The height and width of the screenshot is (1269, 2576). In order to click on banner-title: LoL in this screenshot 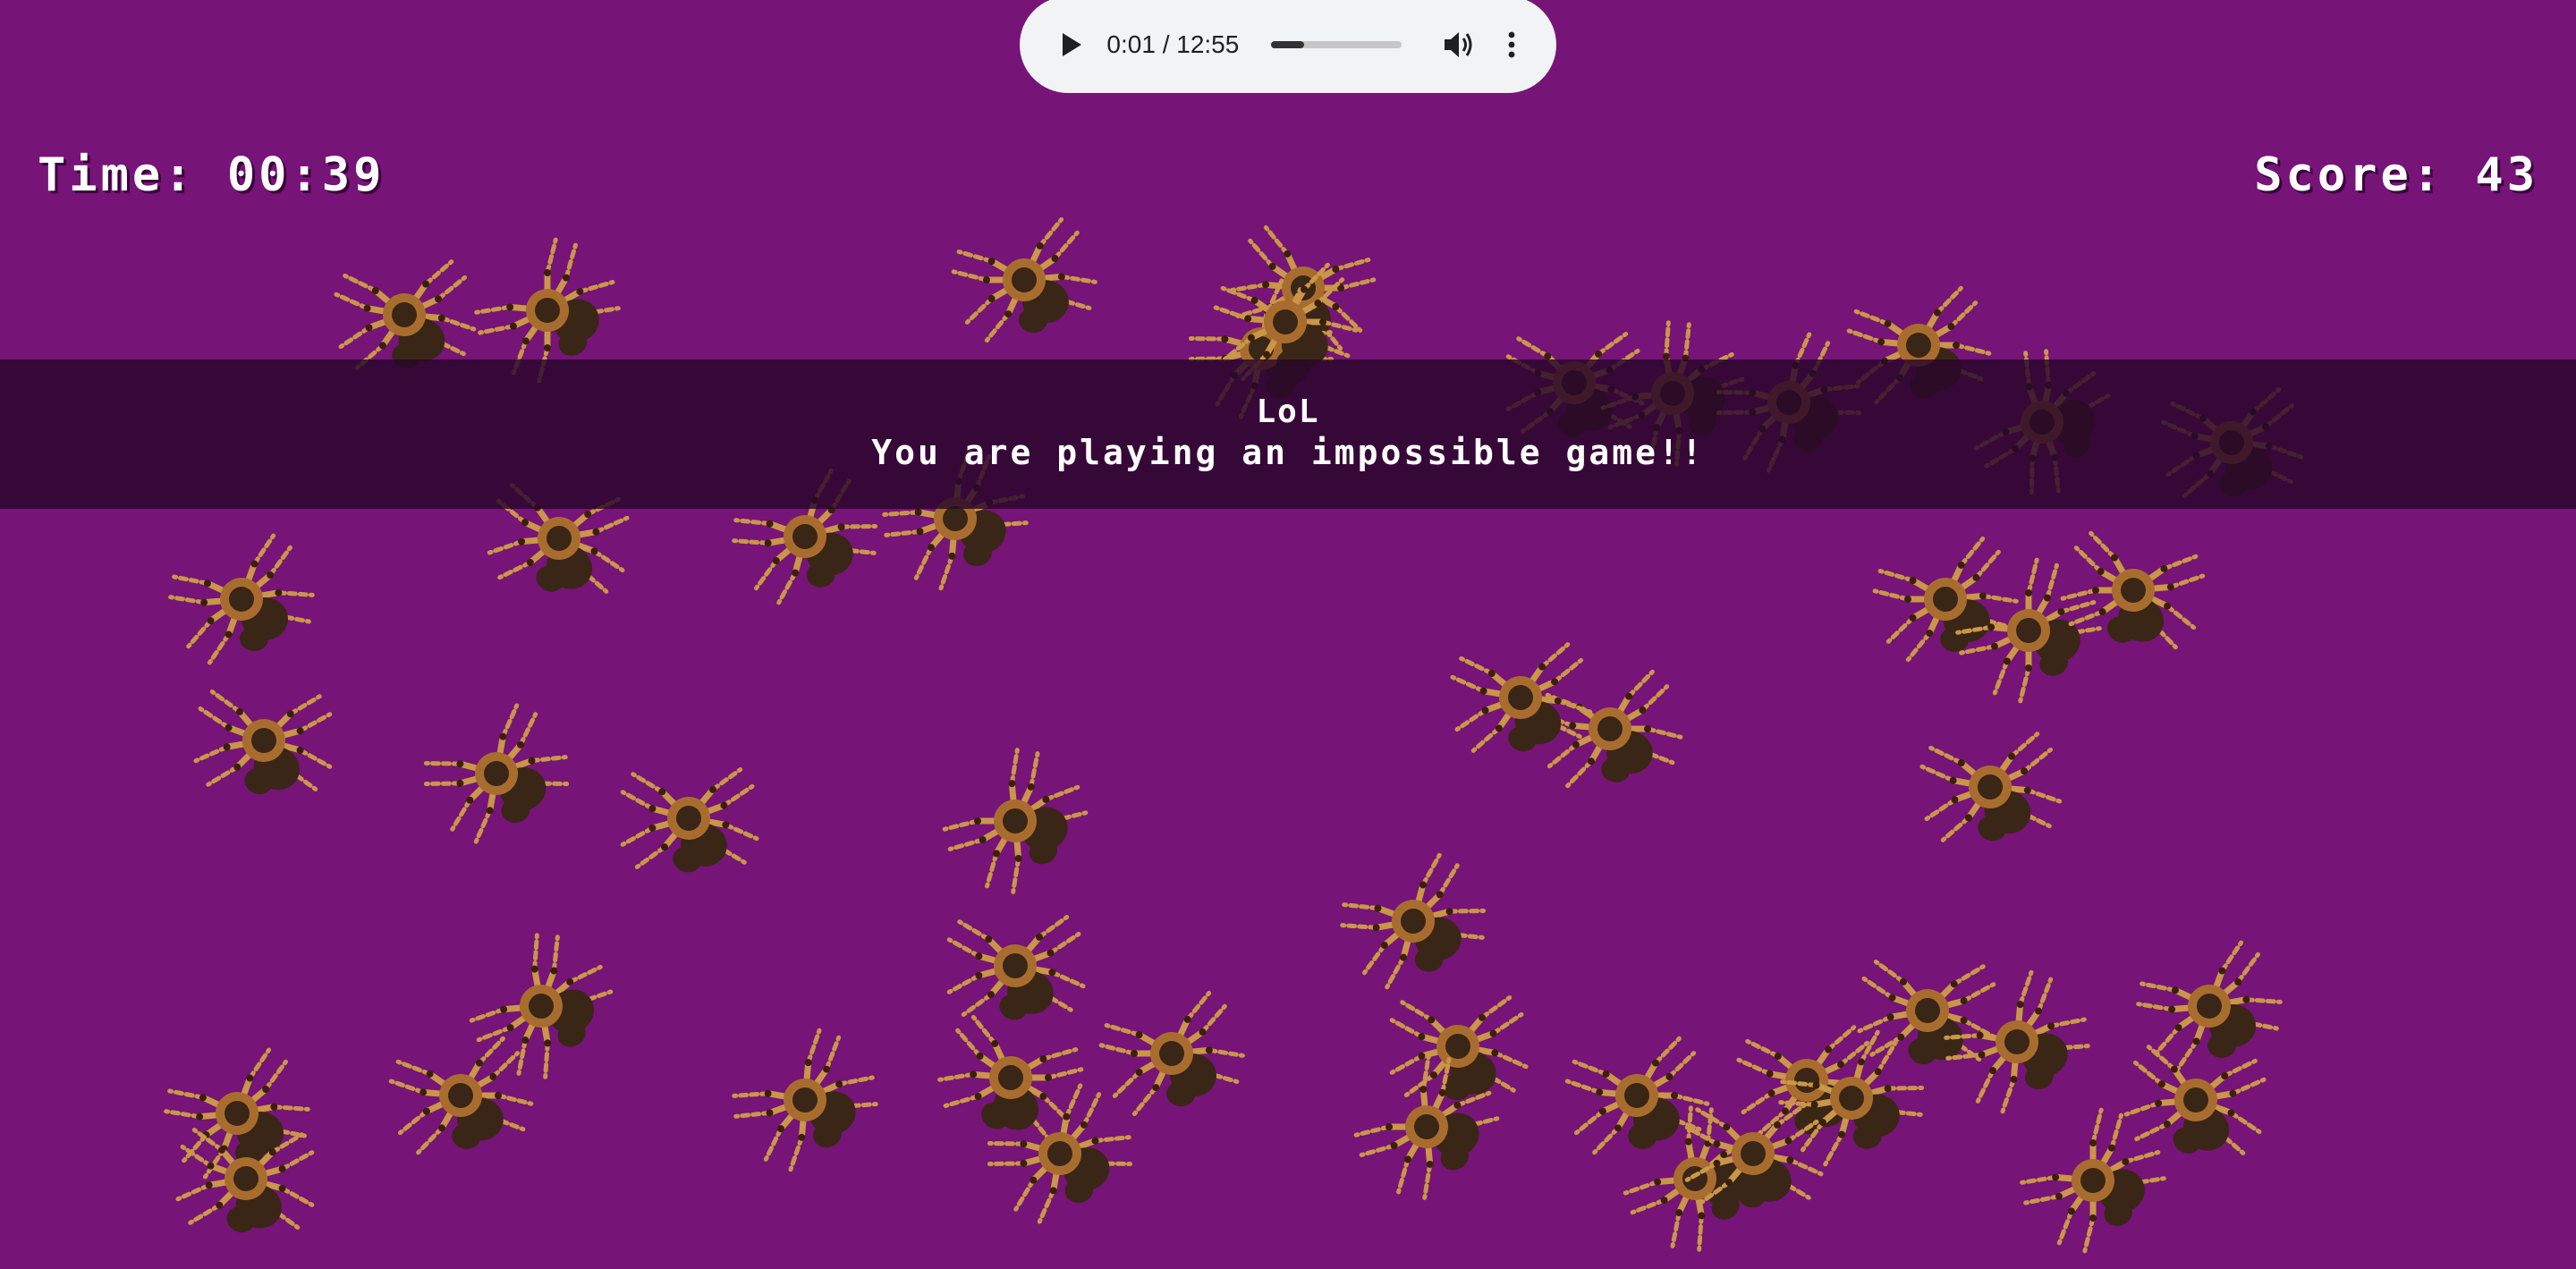, I will do `click(1288, 411)`.